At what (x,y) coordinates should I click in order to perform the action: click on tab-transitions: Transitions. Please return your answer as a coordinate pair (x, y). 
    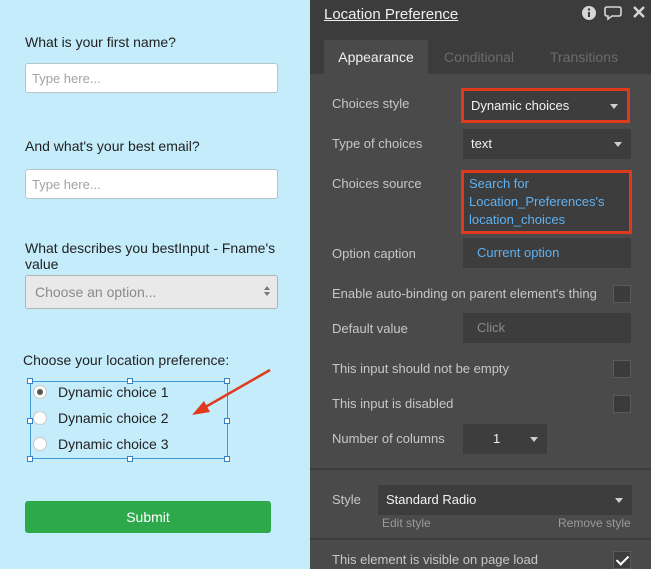
    Looking at the image, I should click on (584, 57).